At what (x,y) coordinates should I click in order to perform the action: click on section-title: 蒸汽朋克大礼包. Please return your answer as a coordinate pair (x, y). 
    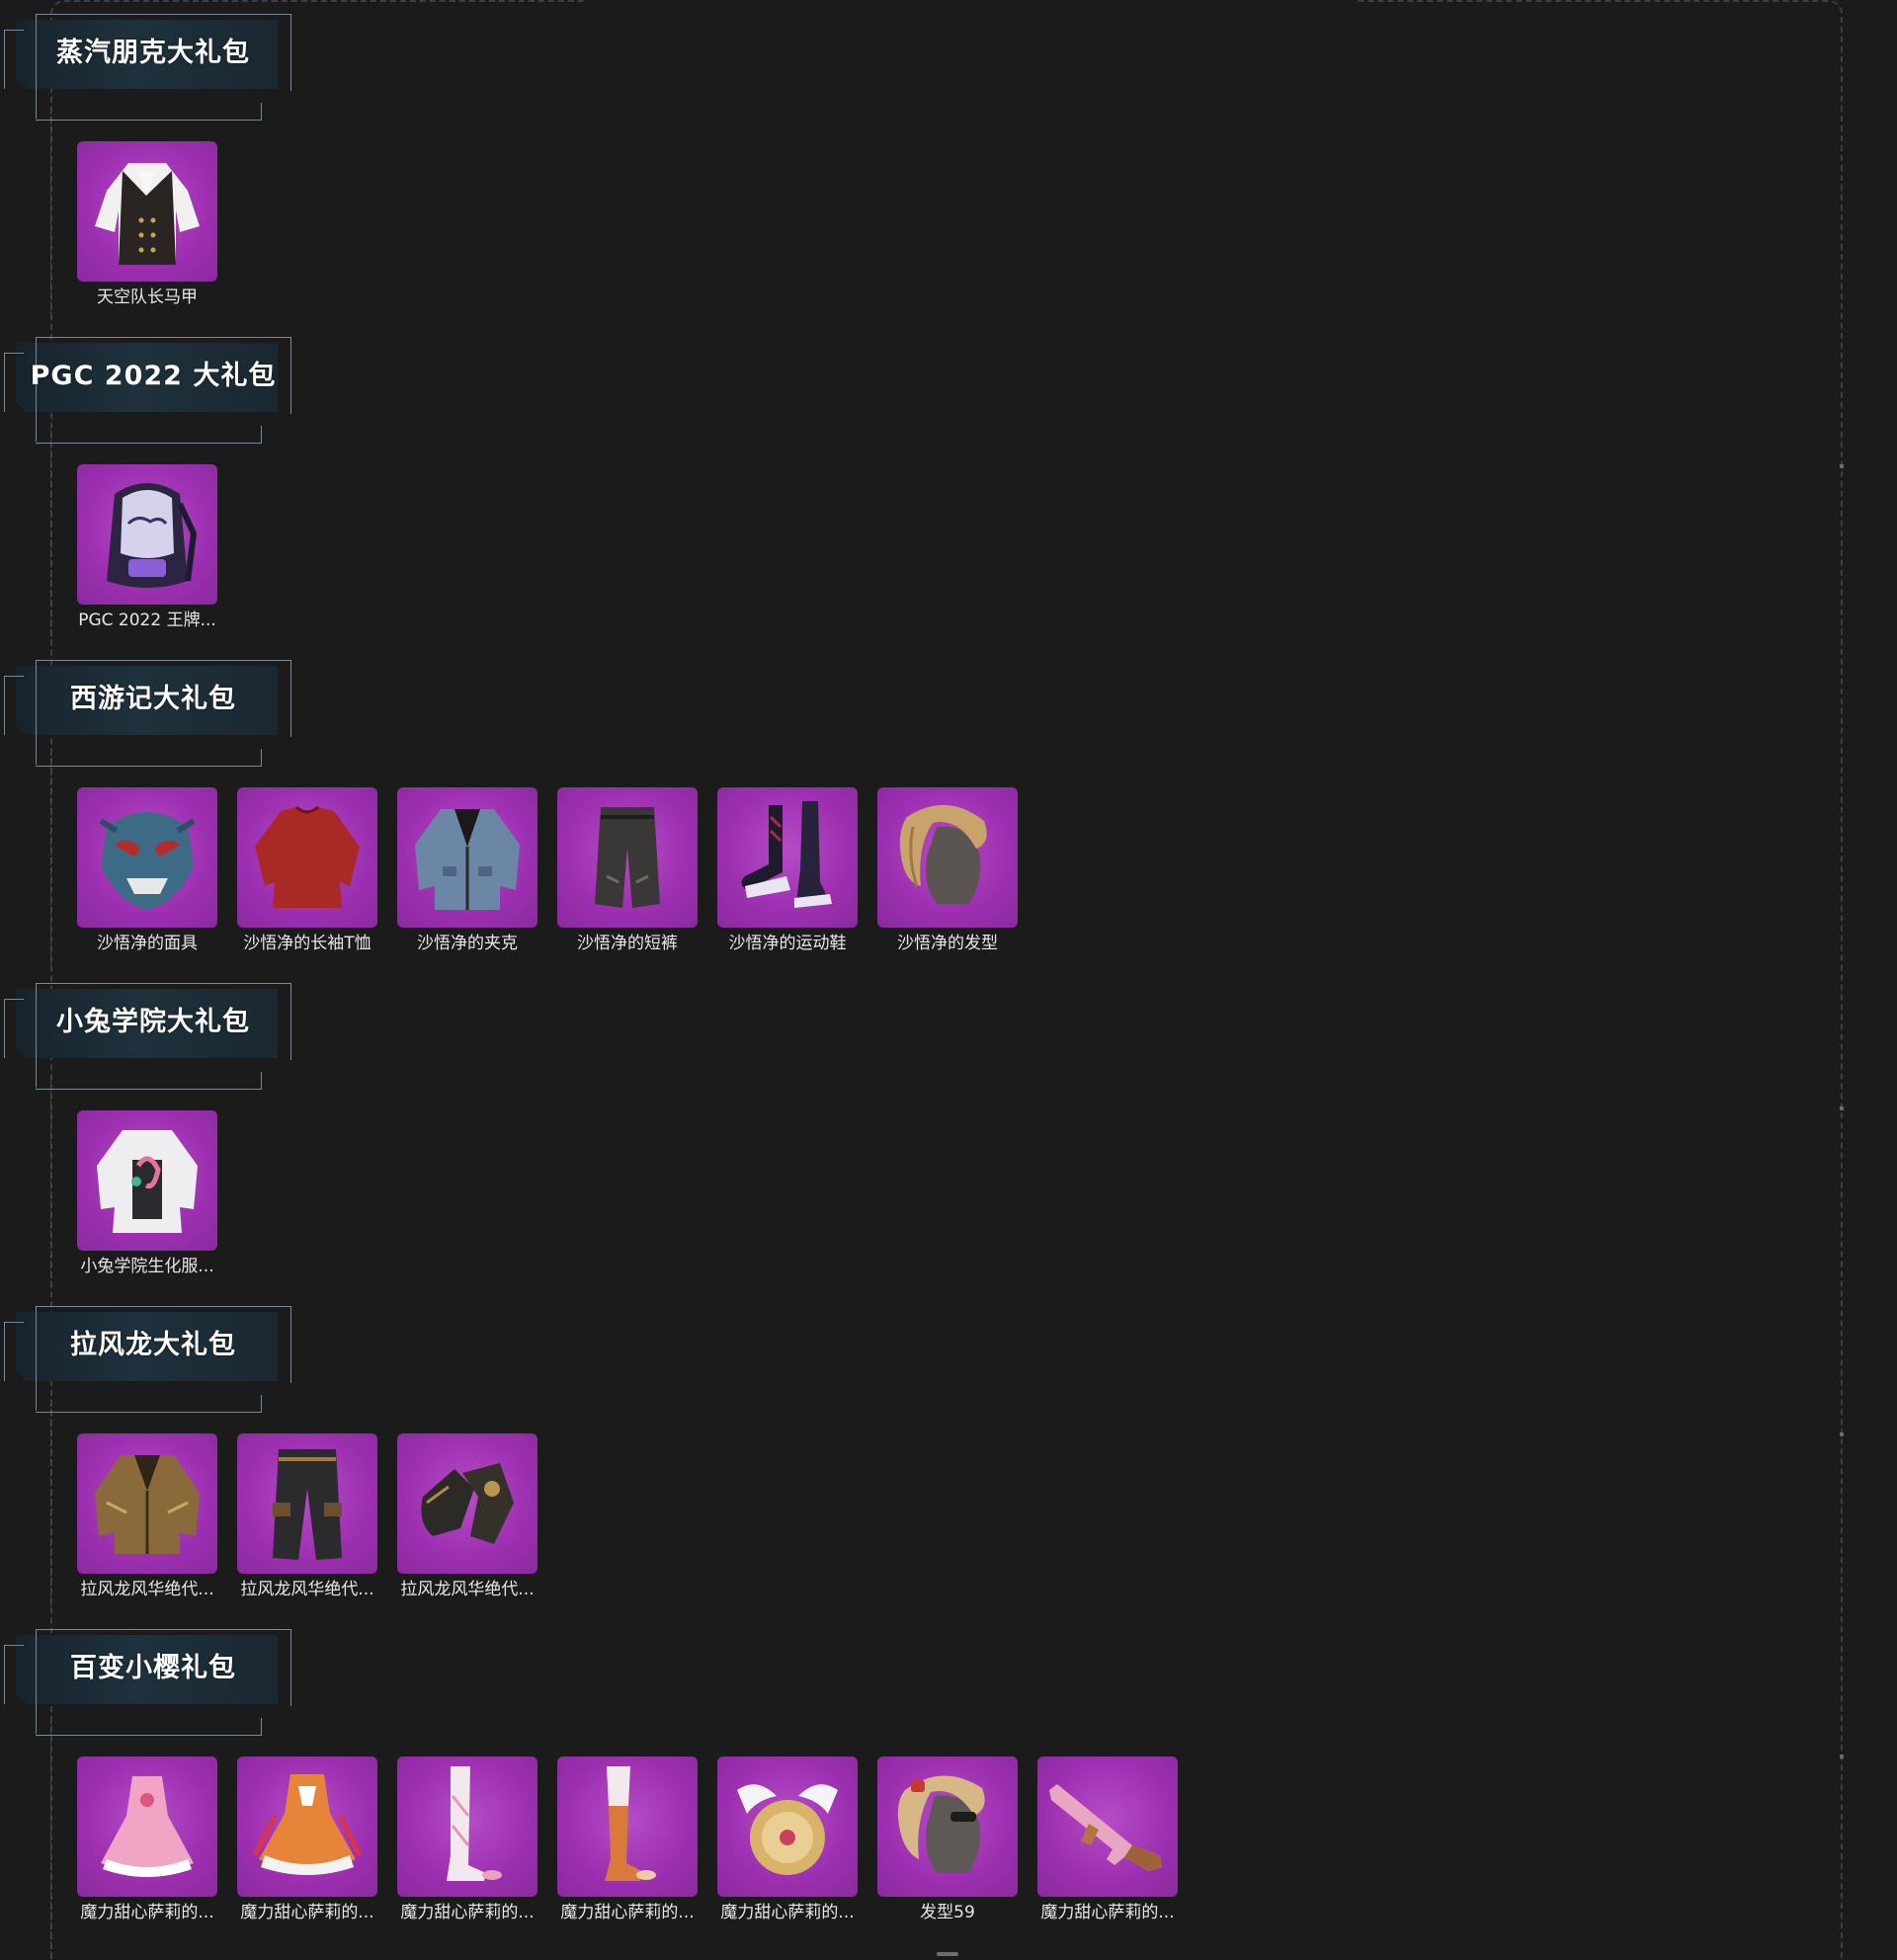
    Looking at the image, I should click on (153, 53).